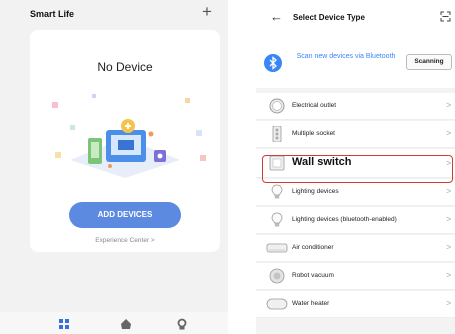 Image resolution: width=455 pixels, height=334 pixels. I want to click on device-row-lighting-devices-bluetooth: Lighting devices (bluetooth-enabled) >, so click(355, 220).